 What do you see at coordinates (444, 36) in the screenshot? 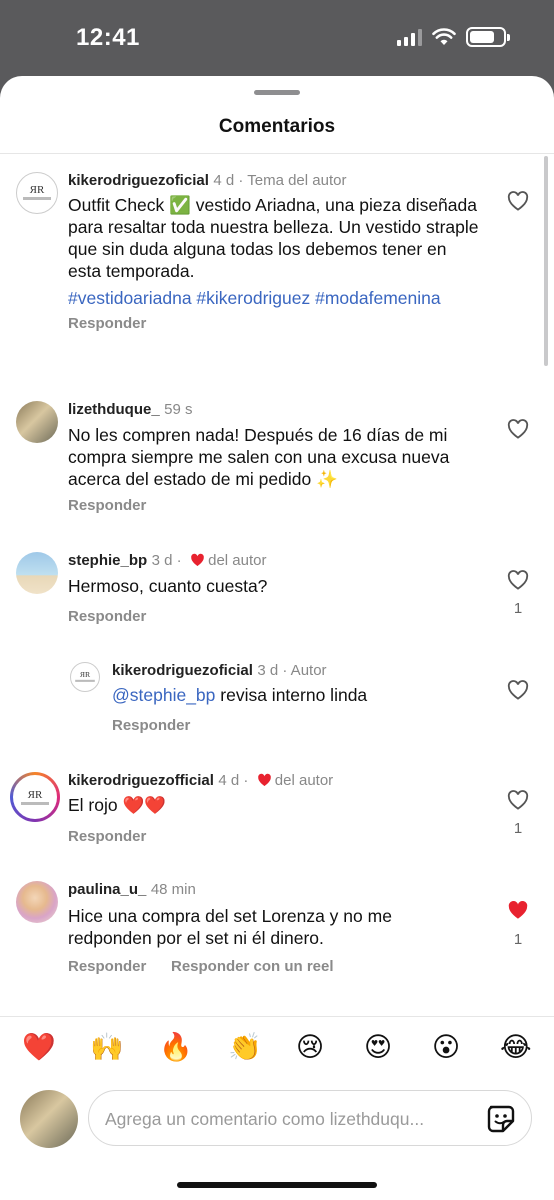
I see `wifi-icon` at bounding box center [444, 36].